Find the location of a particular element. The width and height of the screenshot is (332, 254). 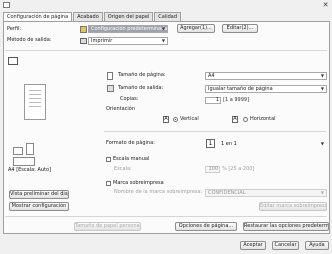

accept-button: Aceptar is located at coordinates (253, 245).